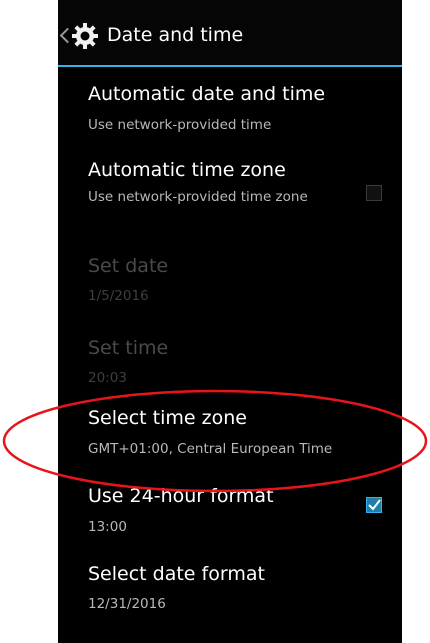 This screenshot has height=643, width=430. Describe the element at coordinates (230, 362) in the screenshot. I see `item-set-time: Set time 20:03` at that location.